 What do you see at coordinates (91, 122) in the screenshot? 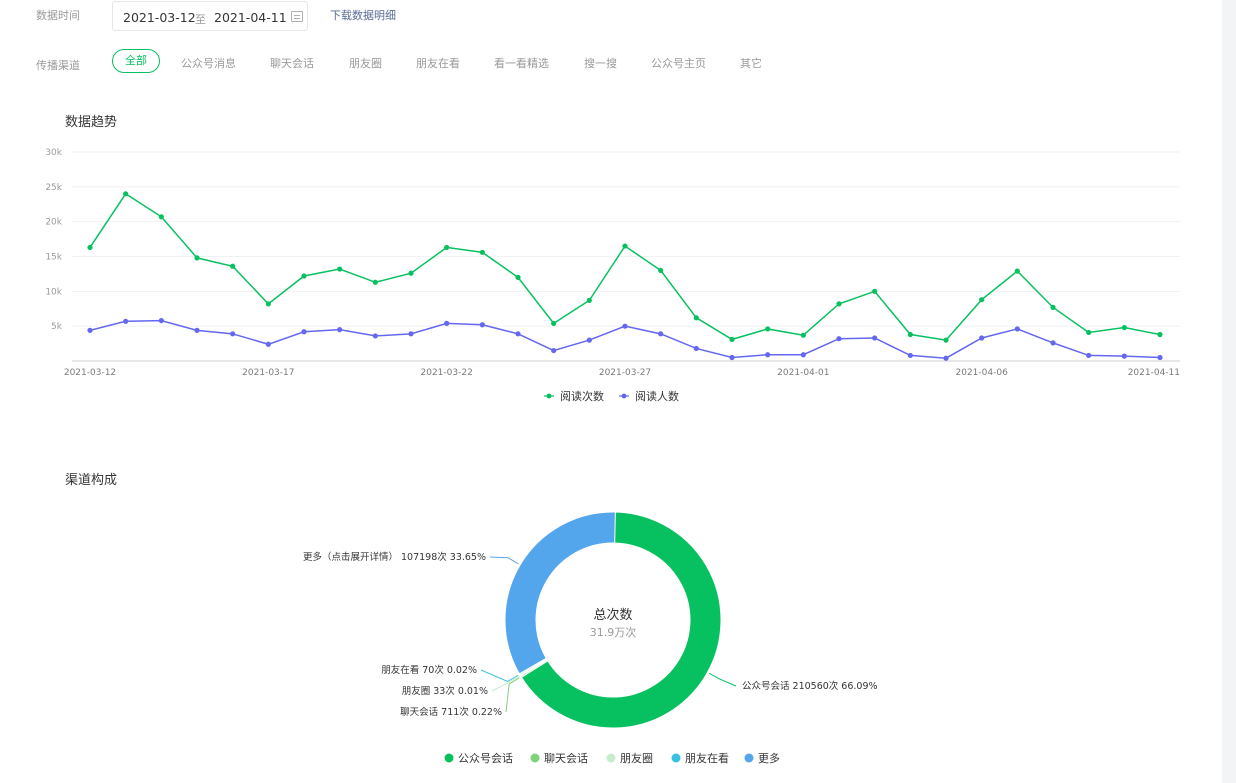
I see `trend-title: 数据趋势` at bounding box center [91, 122].